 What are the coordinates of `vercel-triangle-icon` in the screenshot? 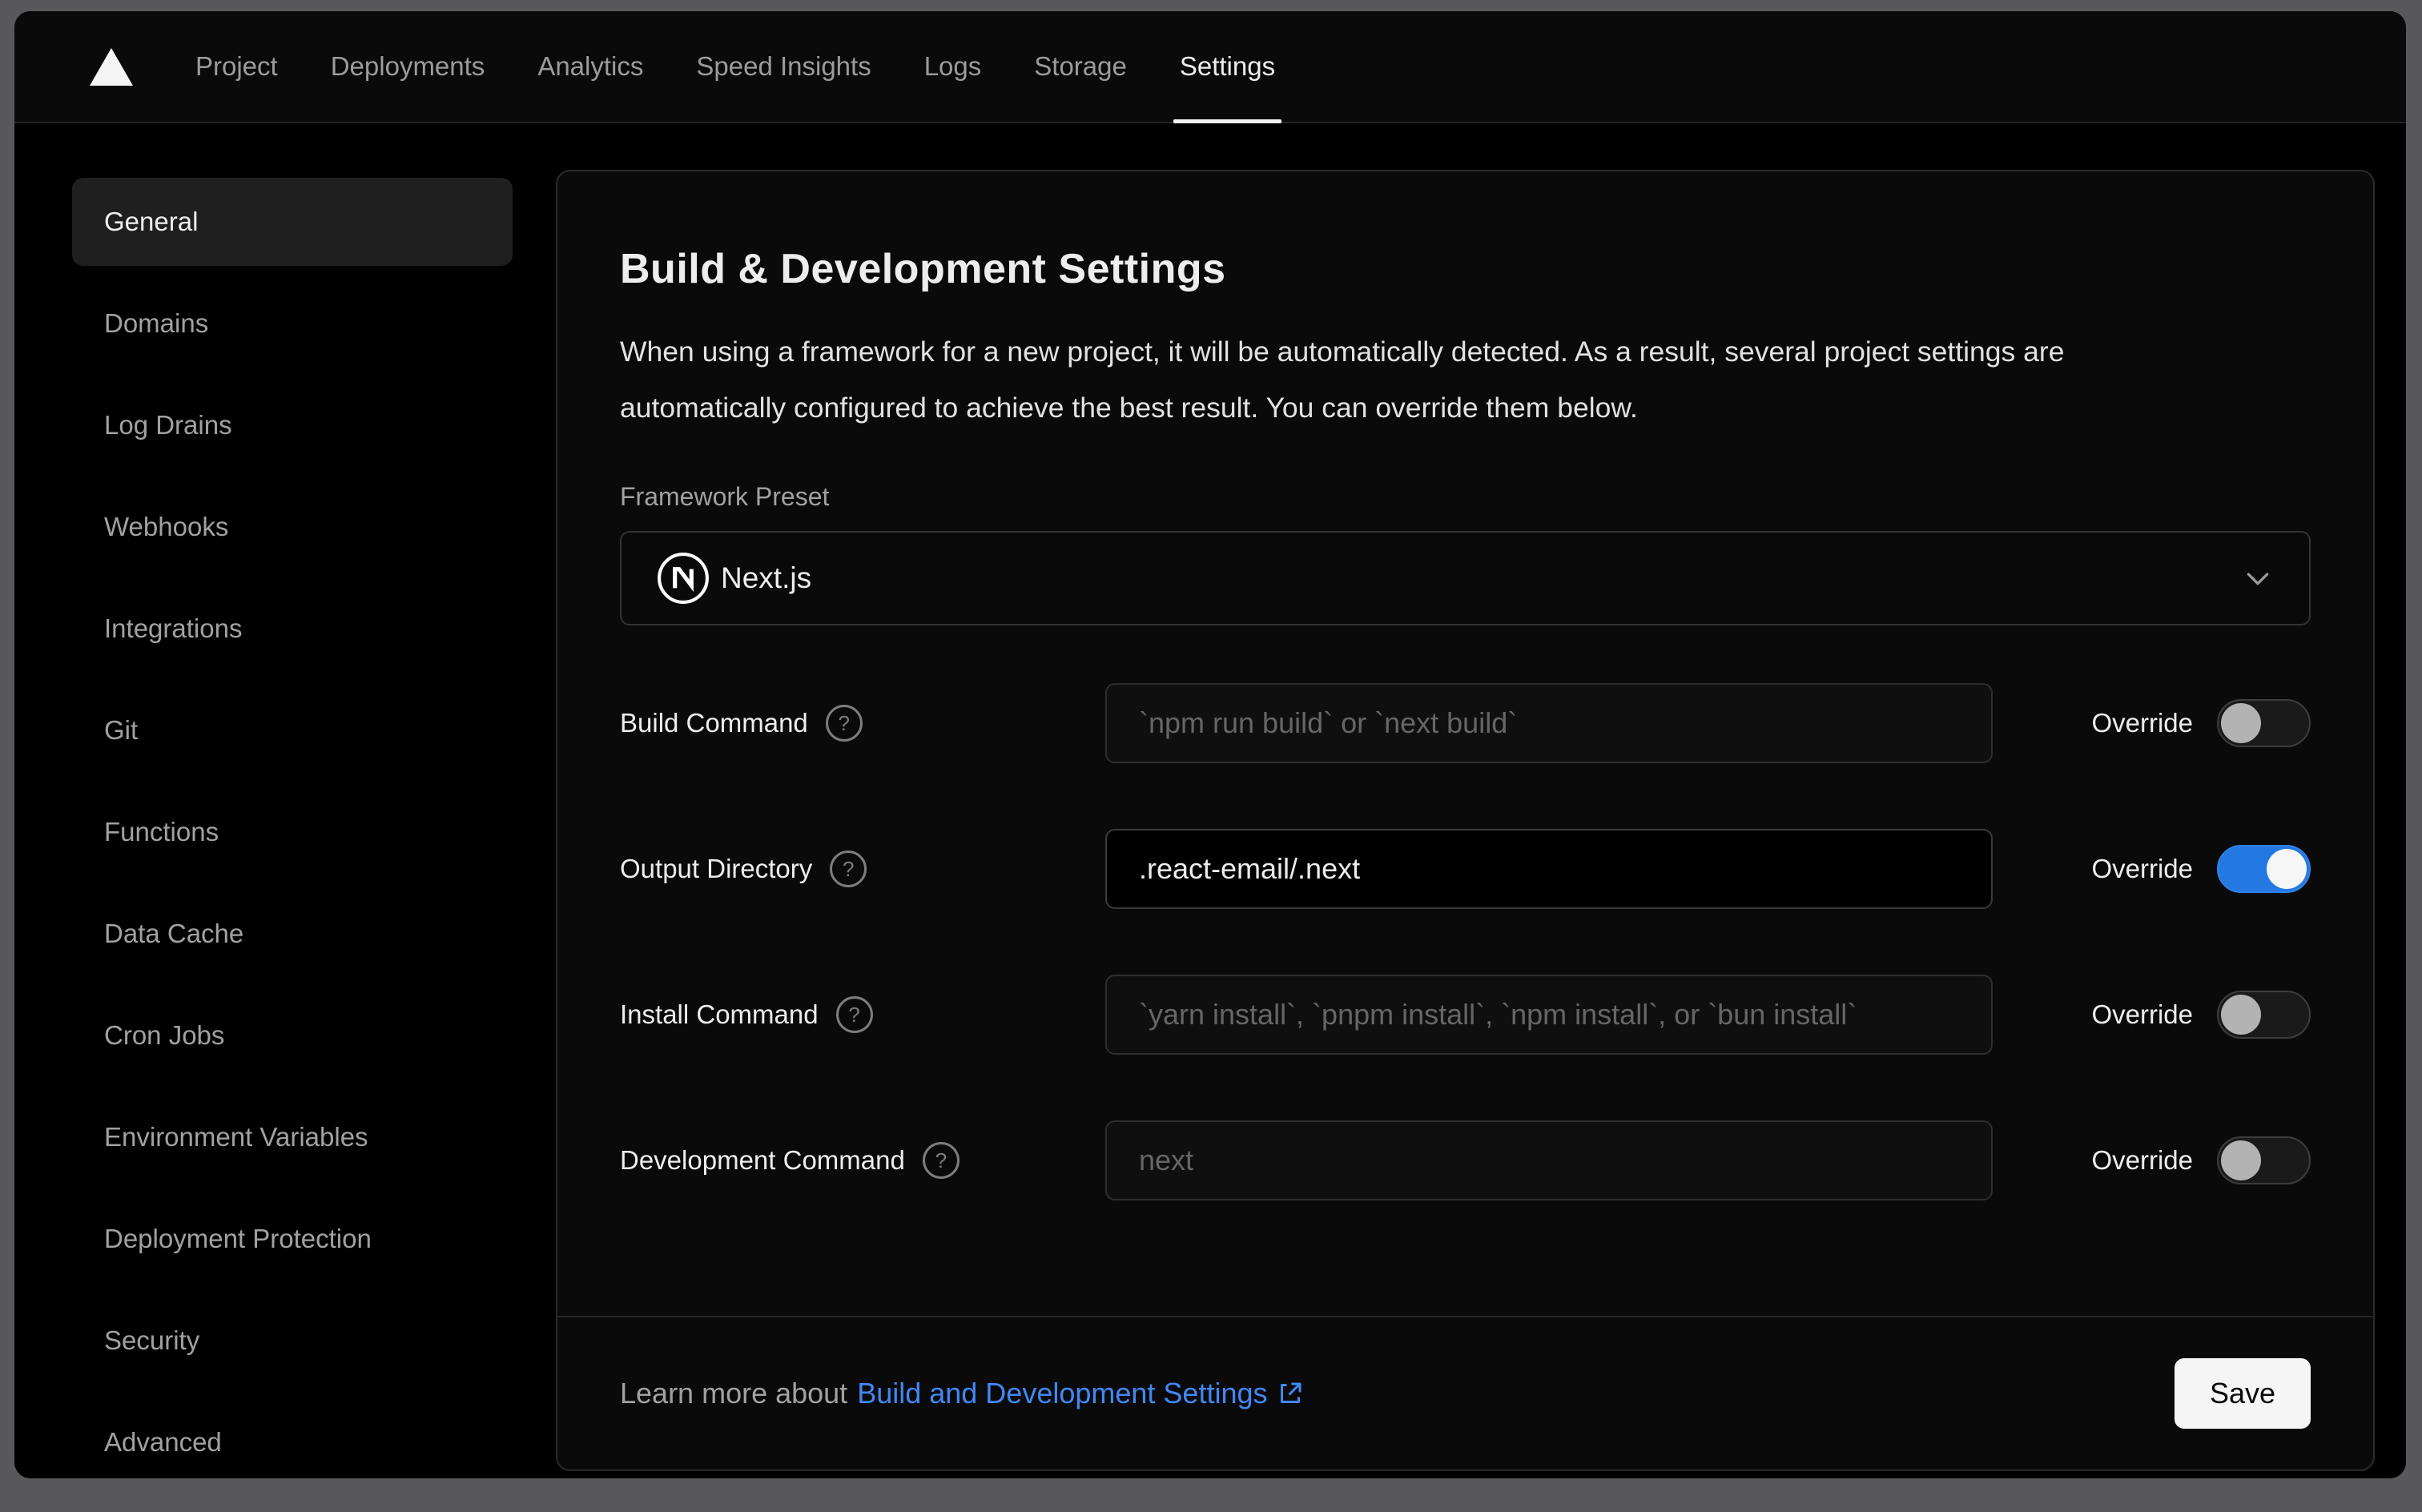 It's located at (112, 66).